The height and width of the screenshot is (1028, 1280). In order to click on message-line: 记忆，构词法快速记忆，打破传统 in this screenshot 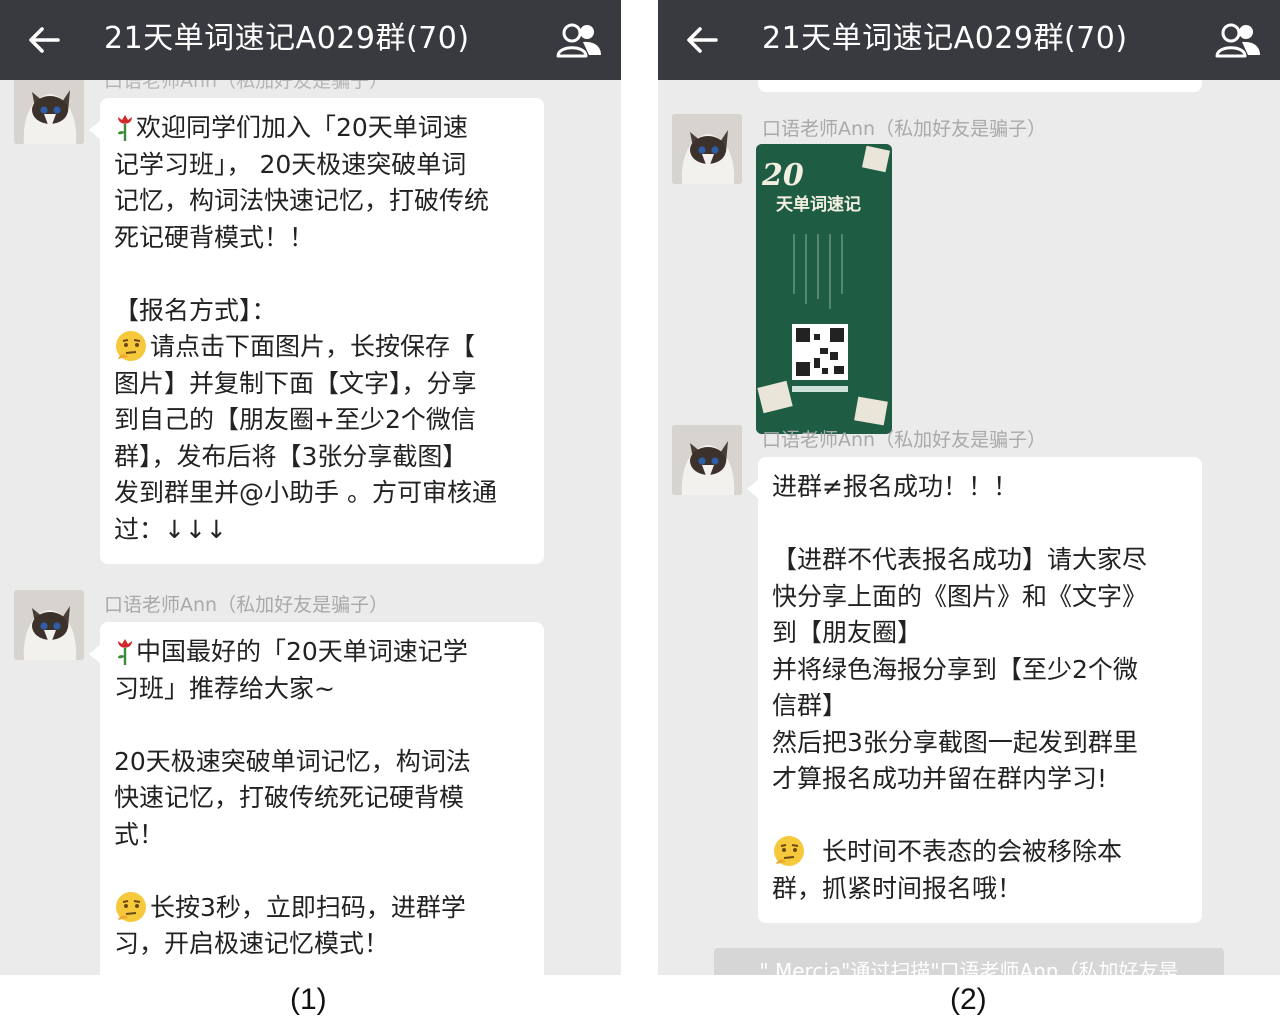, I will do `click(302, 200)`.